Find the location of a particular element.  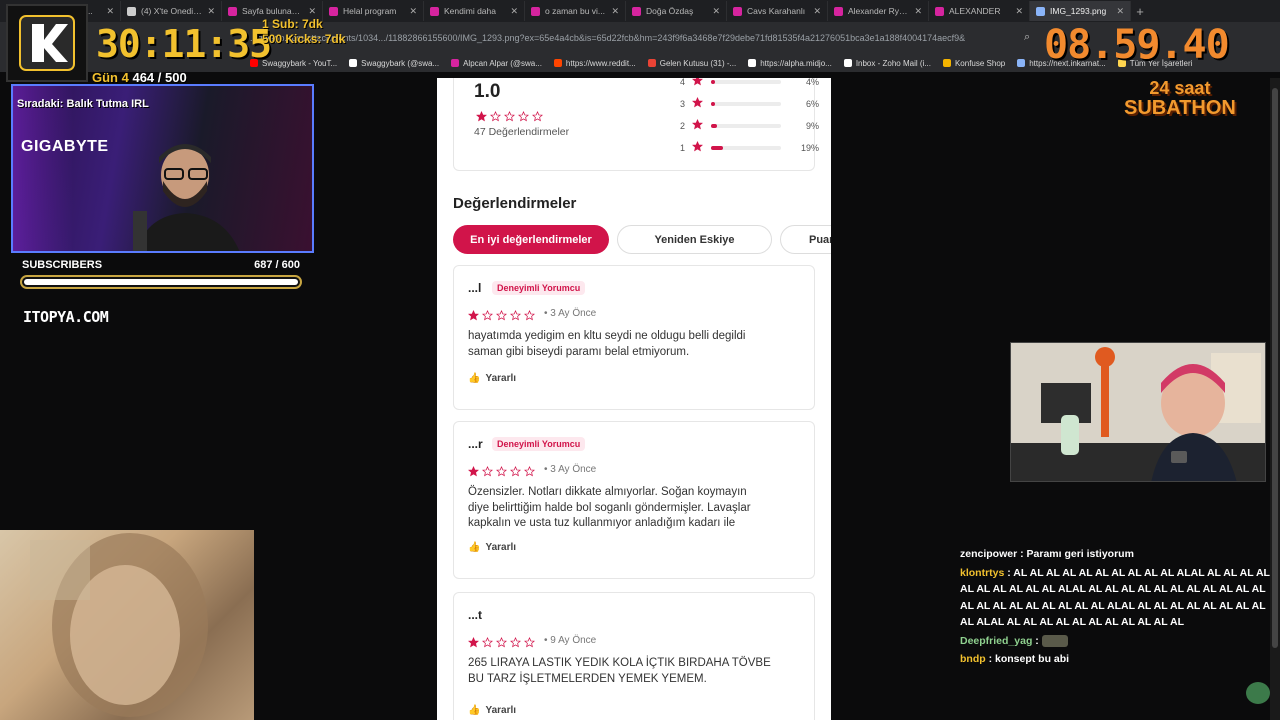

filter-newest: Yeniden Eskiye is located at coordinates (694, 239).